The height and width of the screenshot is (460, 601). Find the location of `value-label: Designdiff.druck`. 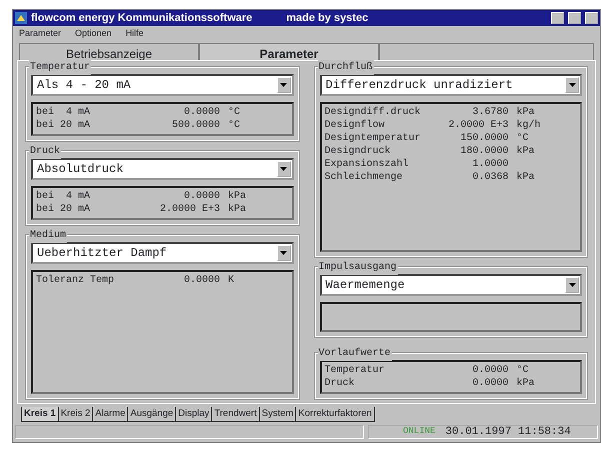

value-label: Designdiff.druck is located at coordinates (373, 112).